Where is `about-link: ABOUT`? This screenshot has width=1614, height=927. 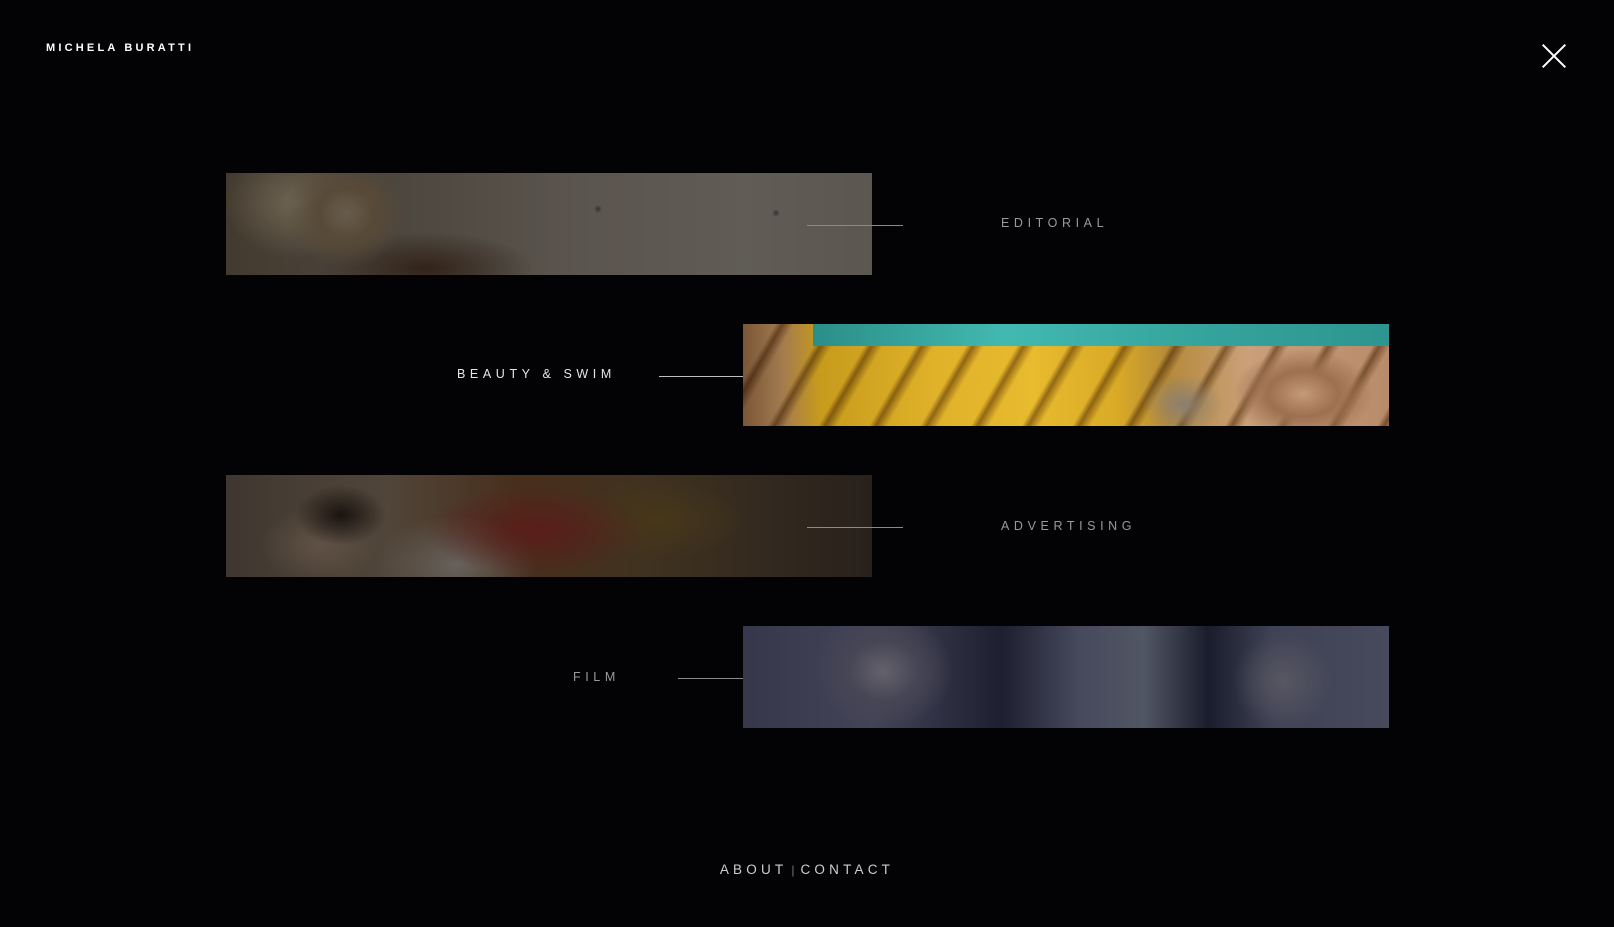 about-link: ABOUT is located at coordinates (754, 869).